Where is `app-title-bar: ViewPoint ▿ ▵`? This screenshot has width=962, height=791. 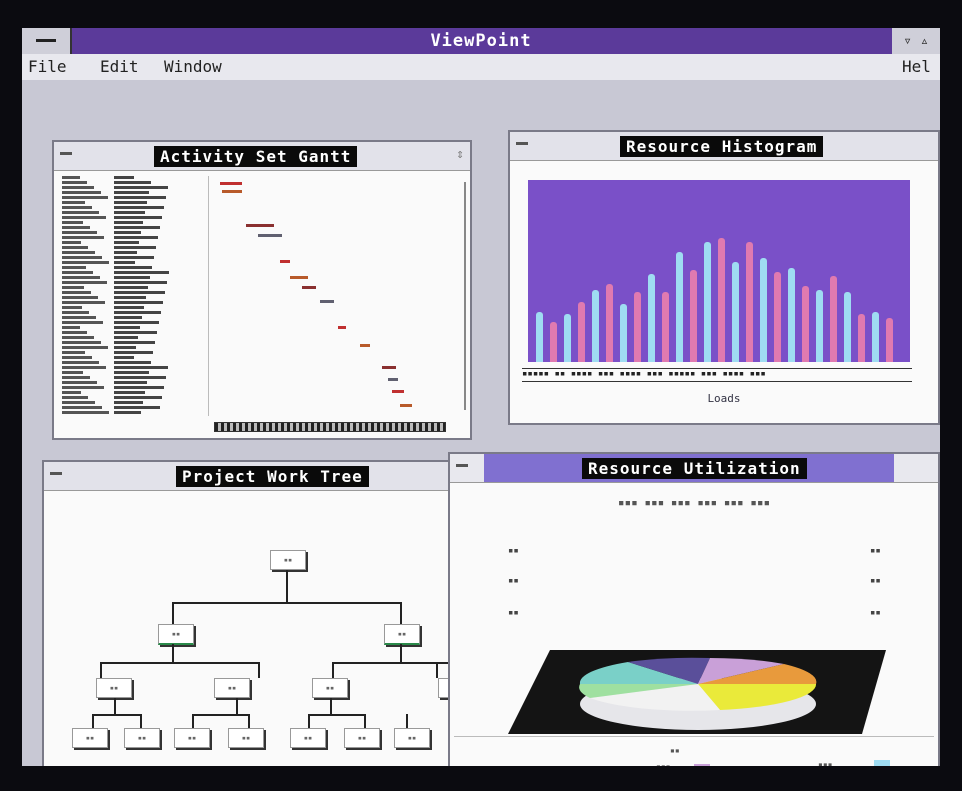
app-title-bar: ViewPoint ▿ ▵ is located at coordinates (481, 41).